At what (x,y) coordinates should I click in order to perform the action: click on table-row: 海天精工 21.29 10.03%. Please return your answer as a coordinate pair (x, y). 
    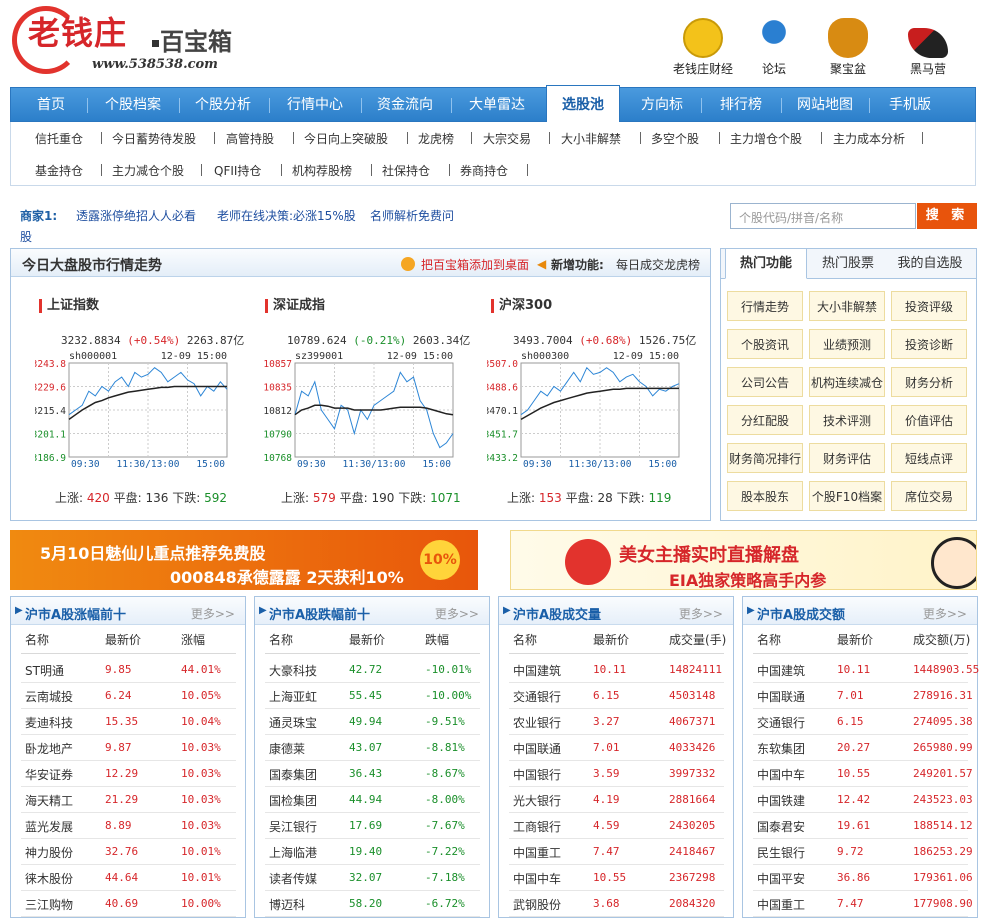
    Looking at the image, I should click on (128, 800).